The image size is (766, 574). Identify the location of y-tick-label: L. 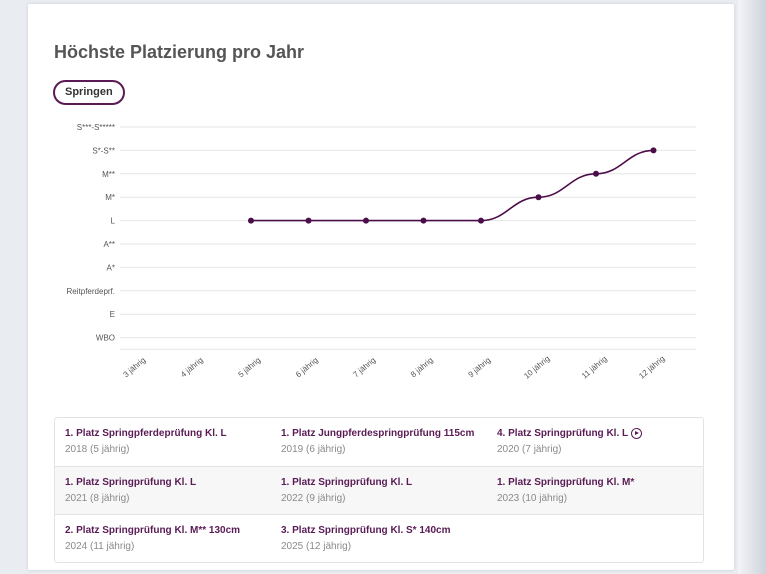
(113, 221).